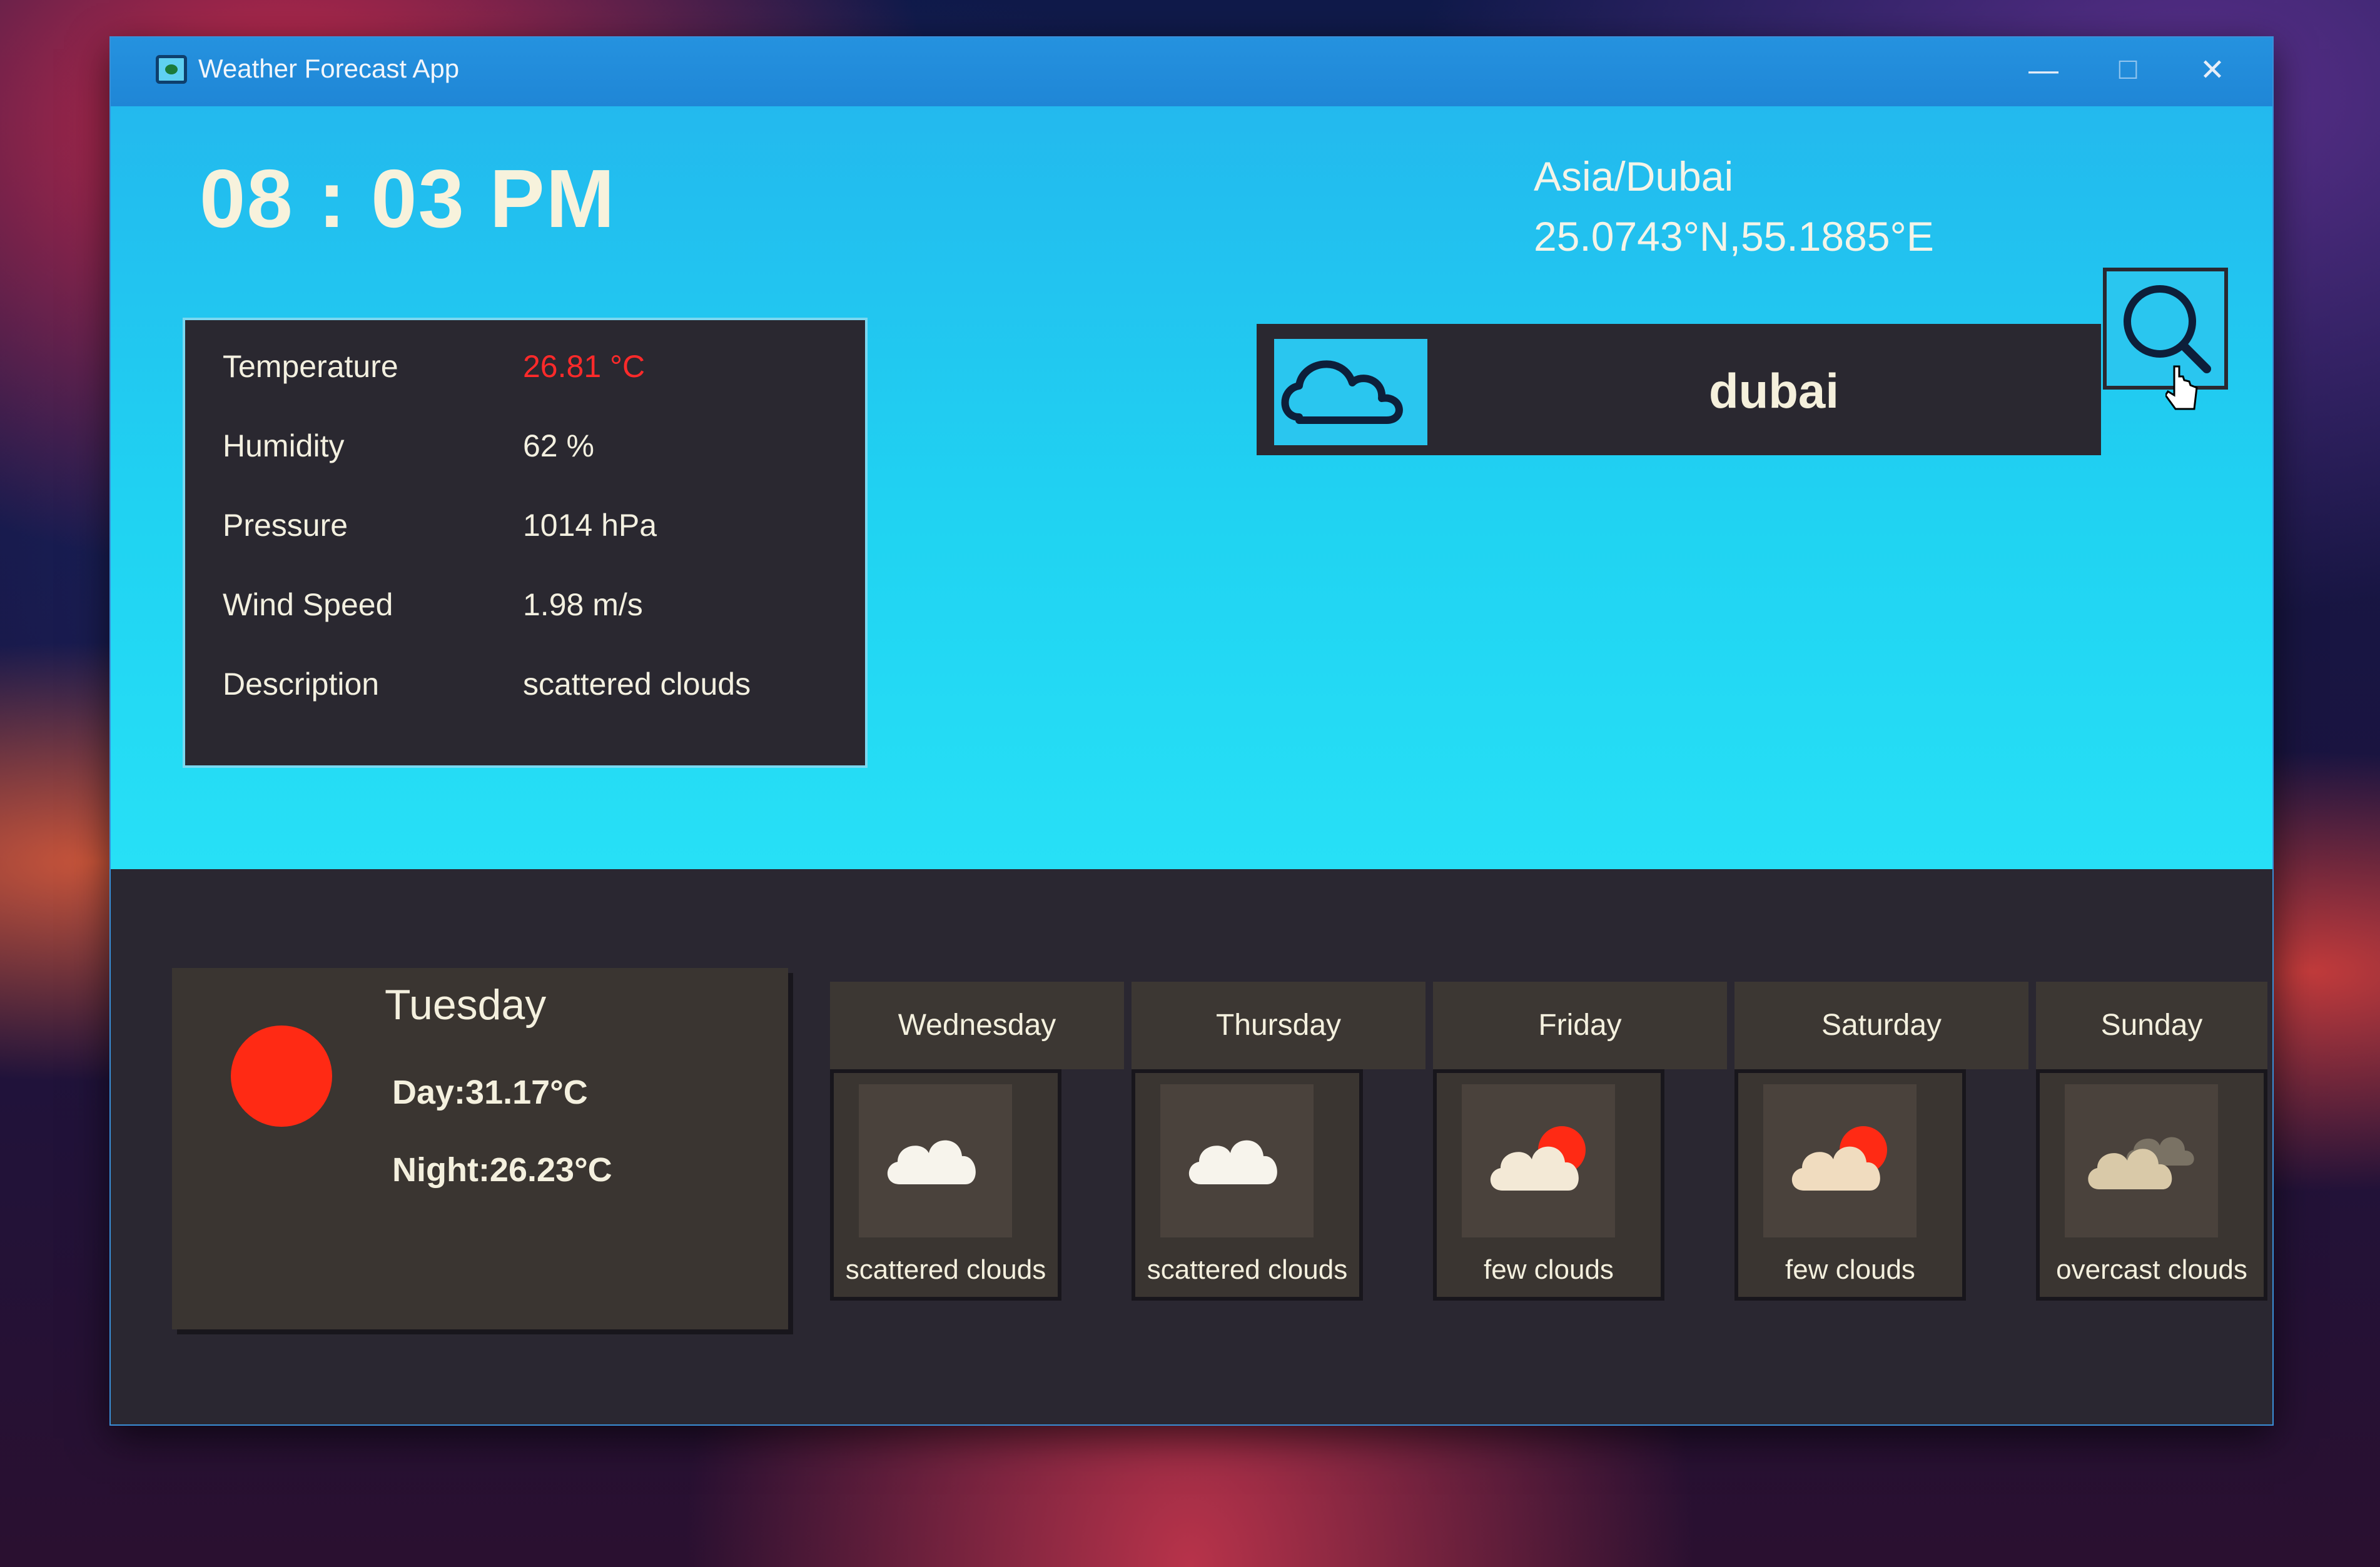  I want to click on clock-display: 08 : 03 PM, so click(408, 198).